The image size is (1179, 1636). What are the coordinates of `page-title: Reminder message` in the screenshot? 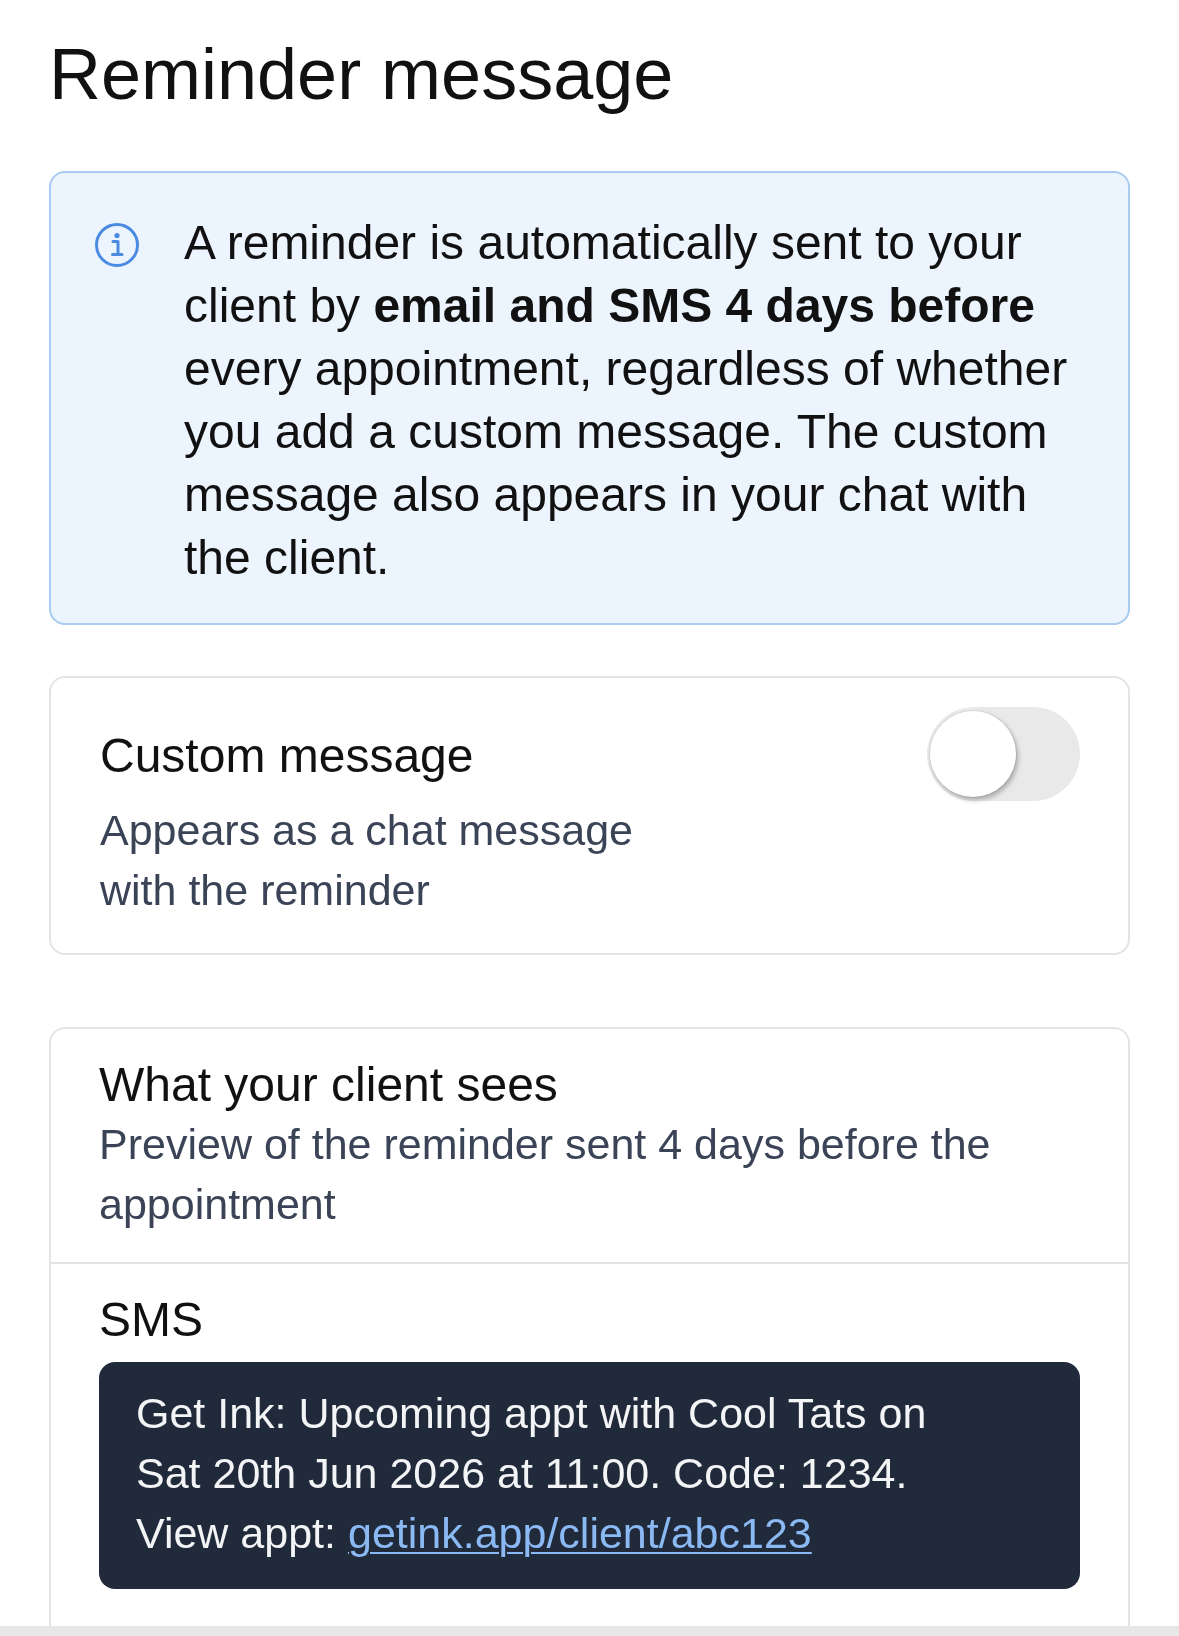 It's located at (362, 74).